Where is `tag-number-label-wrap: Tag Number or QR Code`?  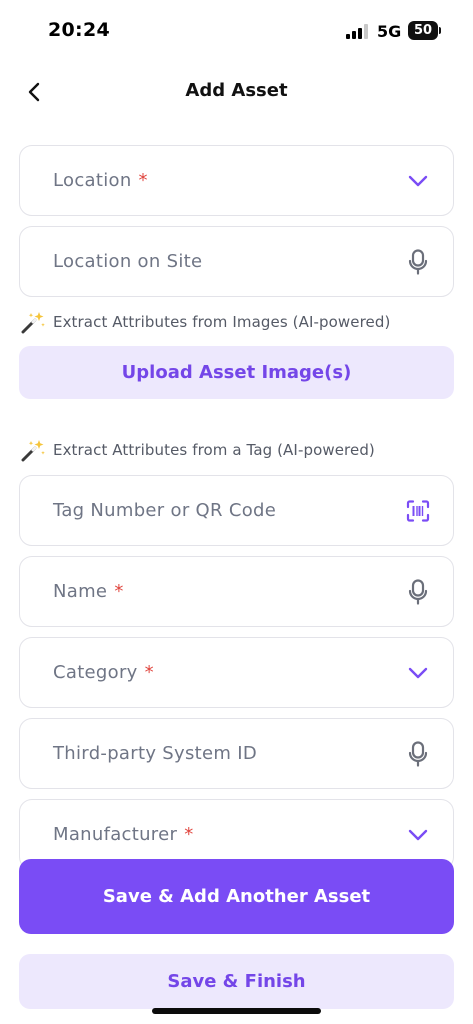 tag-number-label-wrap: Tag Number or QR Code is located at coordinates (164, 510).